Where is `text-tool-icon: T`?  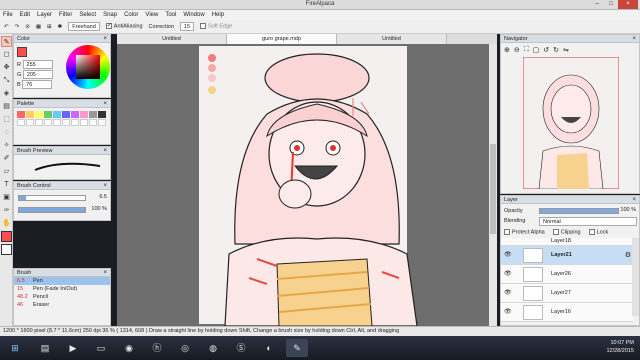
text-tool-icon: T is located at coordinates (6, 184).